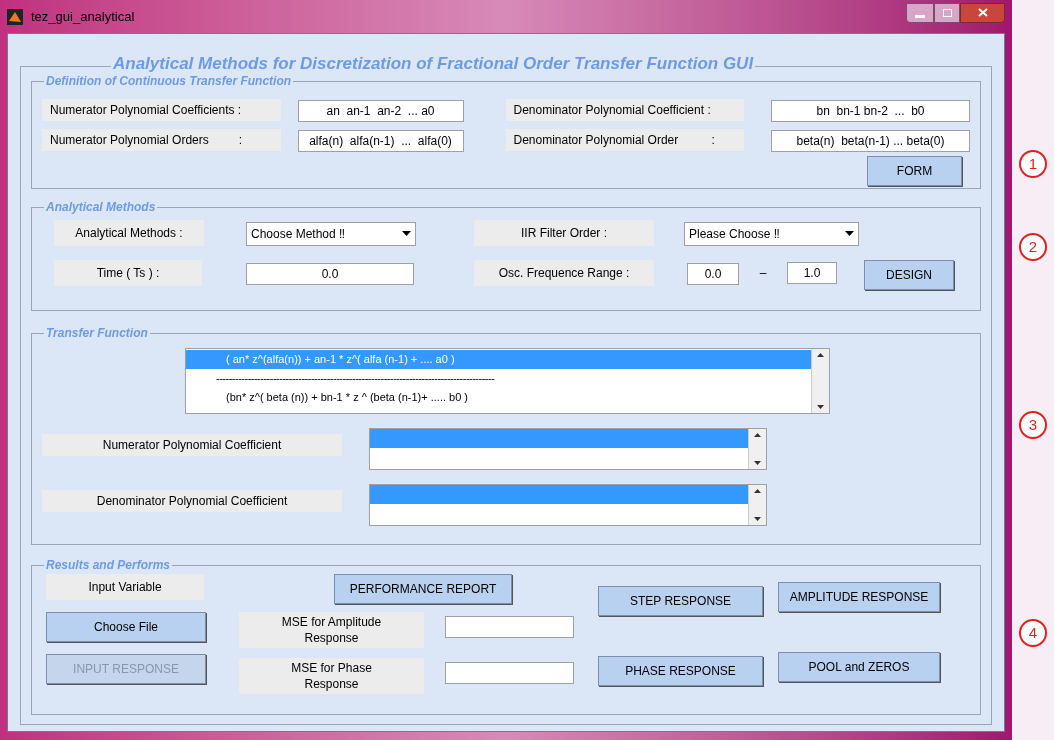 The image size is (1054, 740). What do you see at coordinates (83, 16) in the screenshot?
I see `window-title: tez_gui_analytical` at bounding box center [83, 16].